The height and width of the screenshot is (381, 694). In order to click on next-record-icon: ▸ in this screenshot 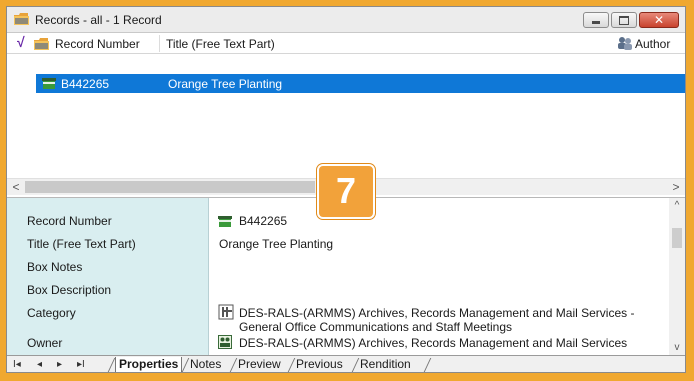, I will do `click(59, 364)`.